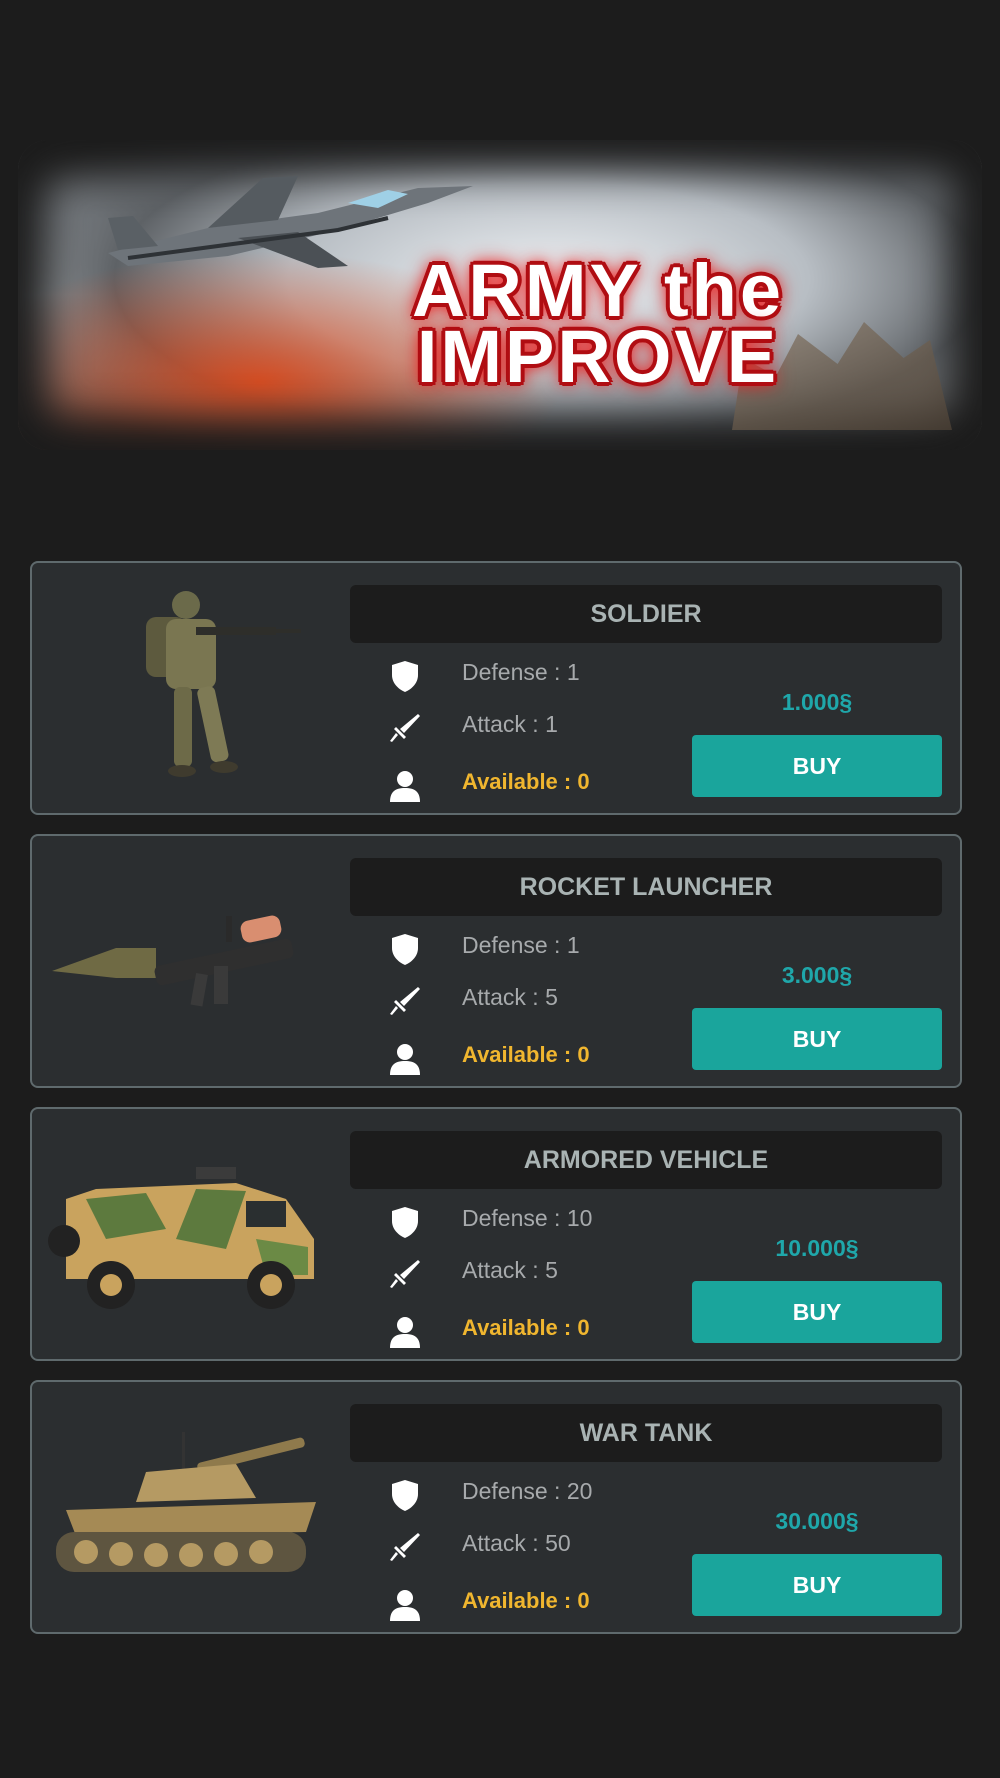  What do you see at coordinates (598, 356) in the screenshot?
I see `game-title-line-2: IMPROVE` at bounding box center [598, 356].